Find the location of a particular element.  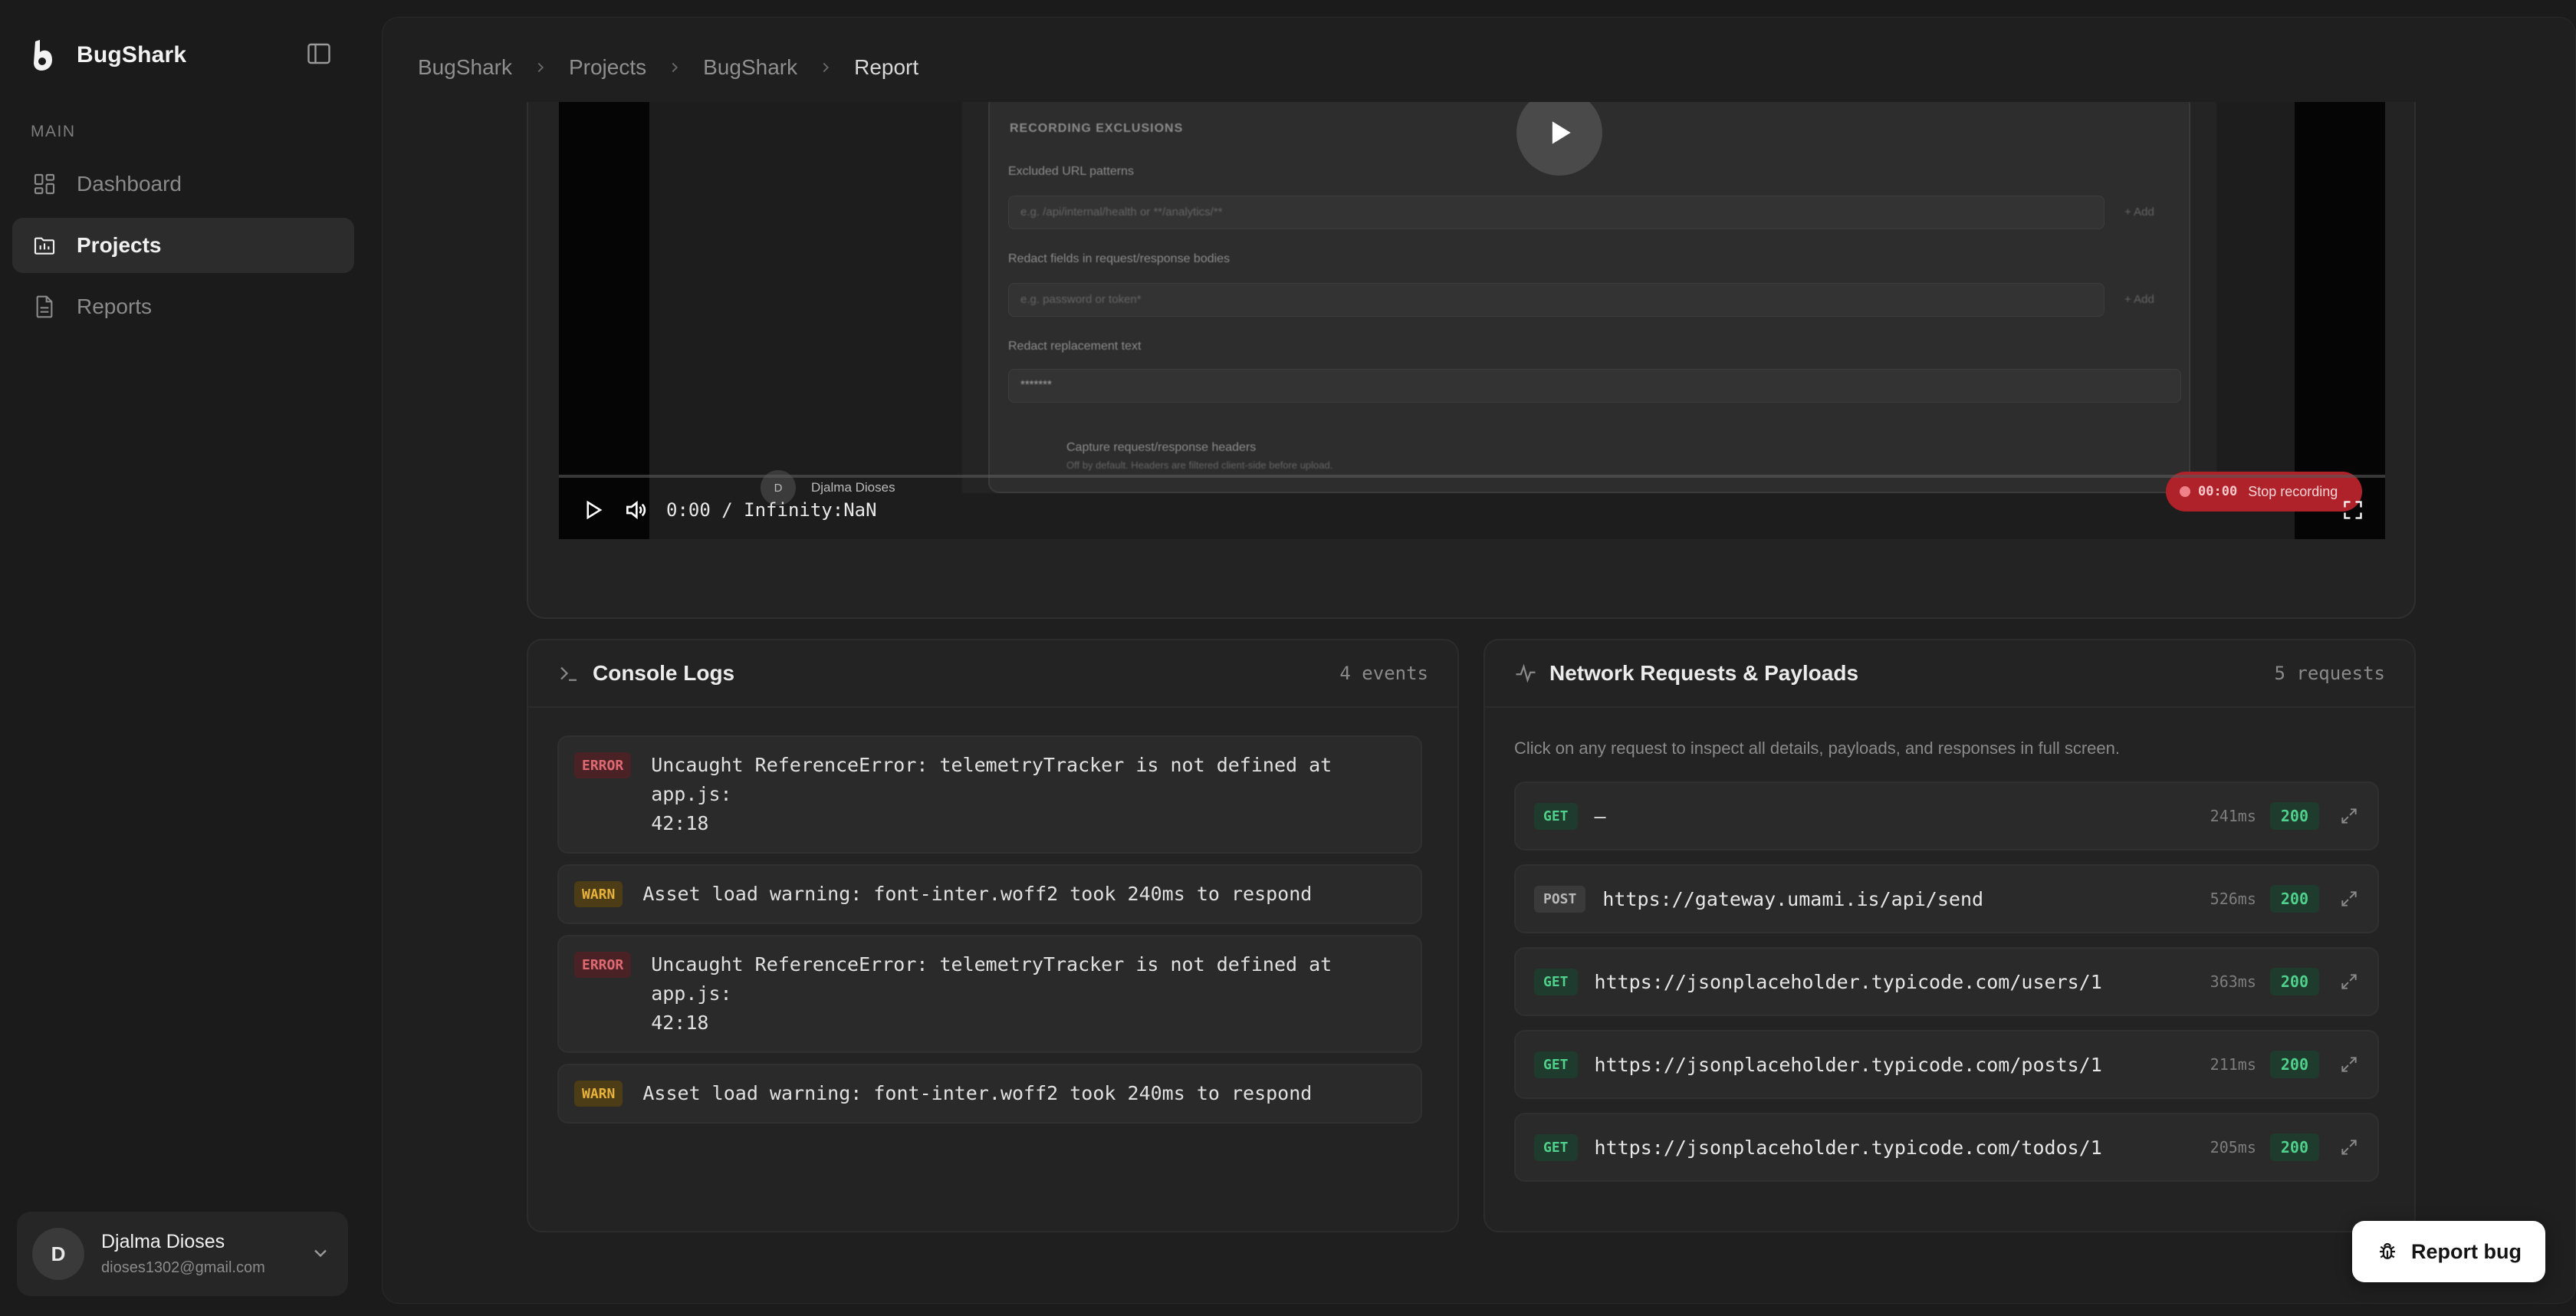

sidebar-item-label: Reports is located at coordinates (115, 306).